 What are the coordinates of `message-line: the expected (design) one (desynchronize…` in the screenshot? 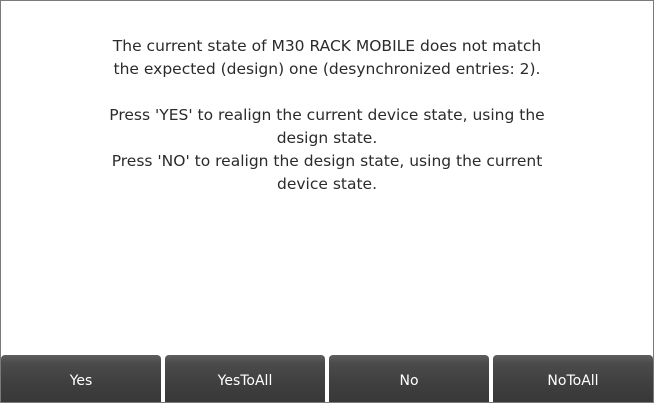 It's located at (327, 69).